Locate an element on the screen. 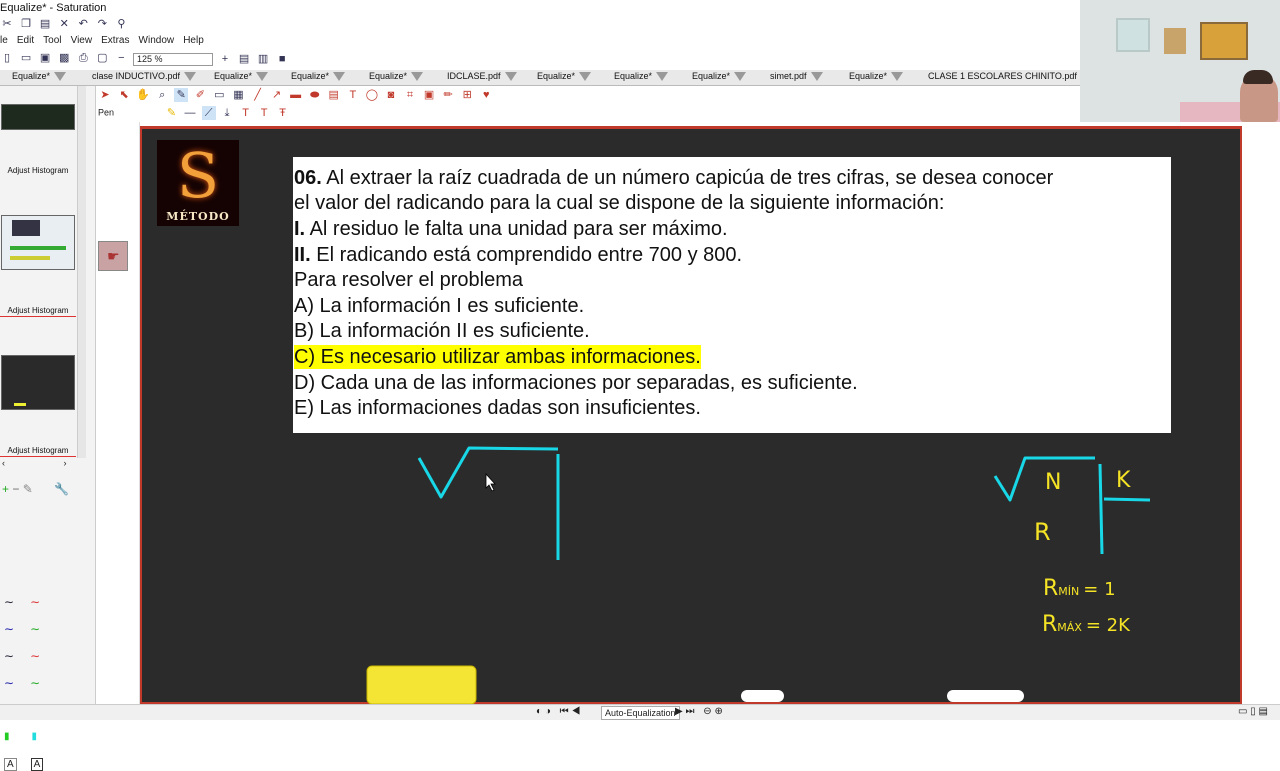 This screenshot has width=1280, height=771. cyan-quotient-line-stroke is located at coordinates (1127, 499).